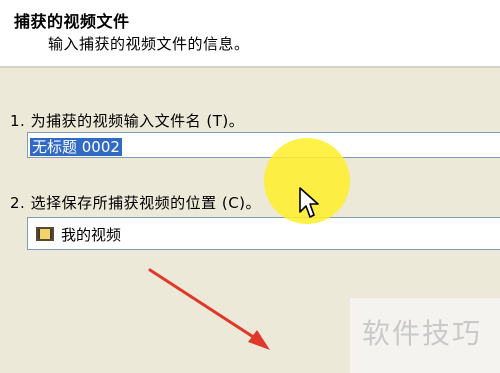 The image size is (500, 373). I want to click on filename-label: 1. 为捕获的视频输入文件名 (T)。, so click(127, 121).